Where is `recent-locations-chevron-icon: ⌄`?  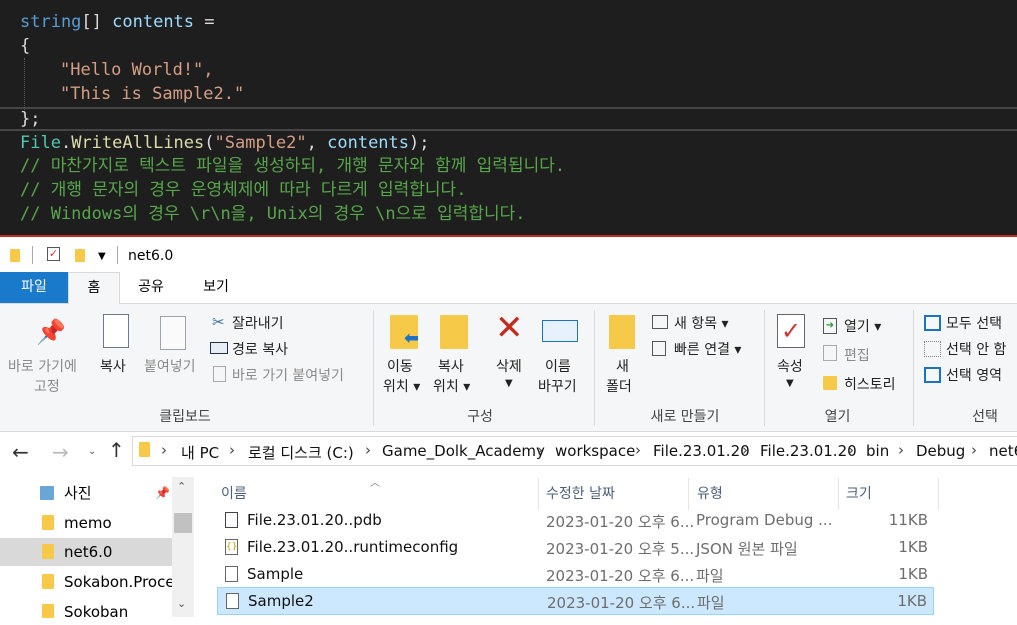 recent-locations-chevron-icon: ⌄ is located at coordinates (92, 451).